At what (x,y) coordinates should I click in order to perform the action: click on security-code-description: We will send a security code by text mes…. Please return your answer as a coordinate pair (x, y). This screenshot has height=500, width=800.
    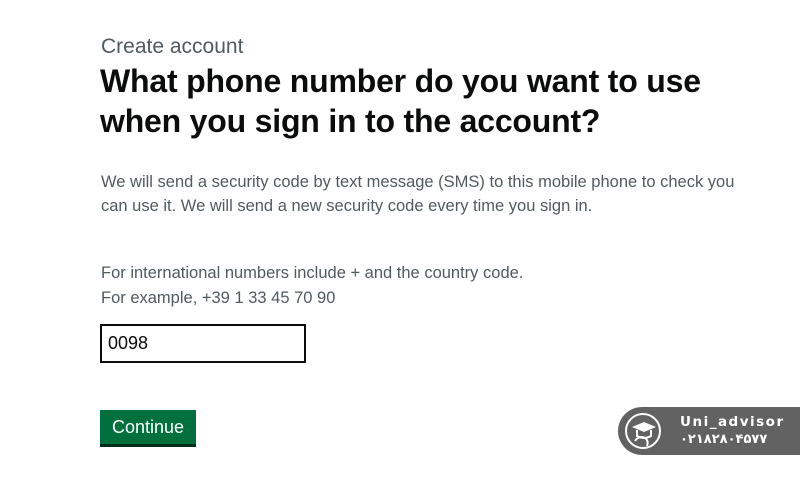
    Looking at the image, I should click on (418, 194).